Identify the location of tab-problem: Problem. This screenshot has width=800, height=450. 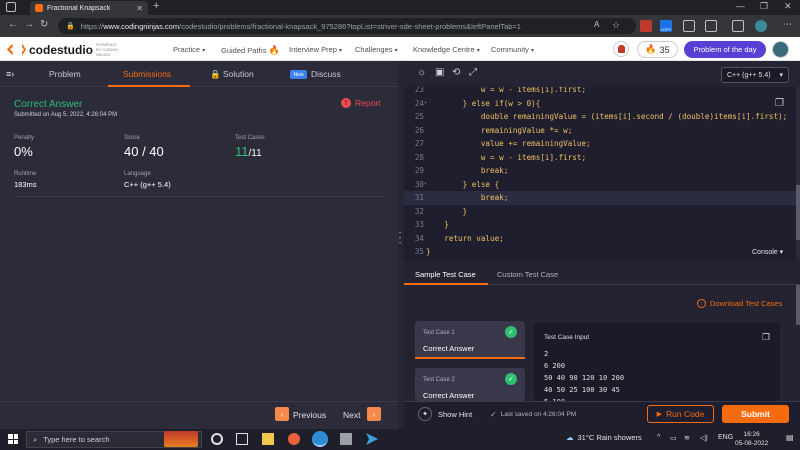
(65, 74).